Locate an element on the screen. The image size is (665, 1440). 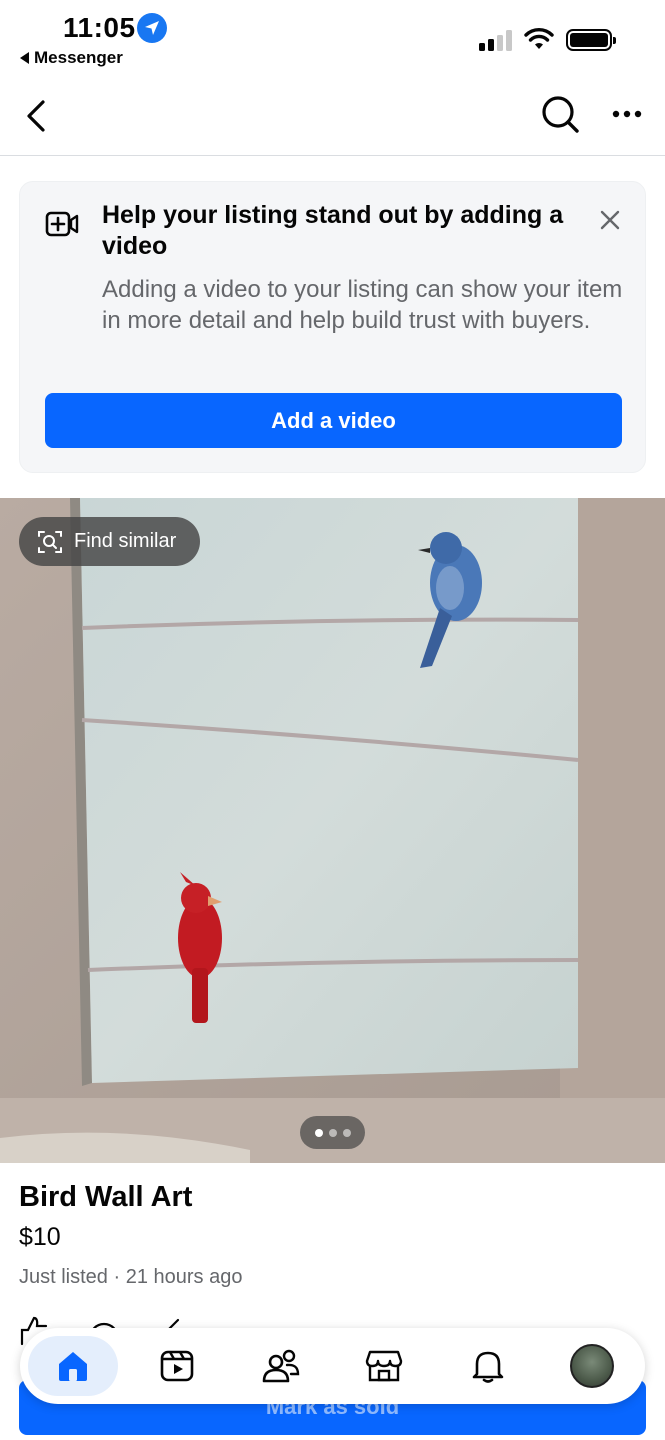
tab-profile is located at coordinates (592, 1366).